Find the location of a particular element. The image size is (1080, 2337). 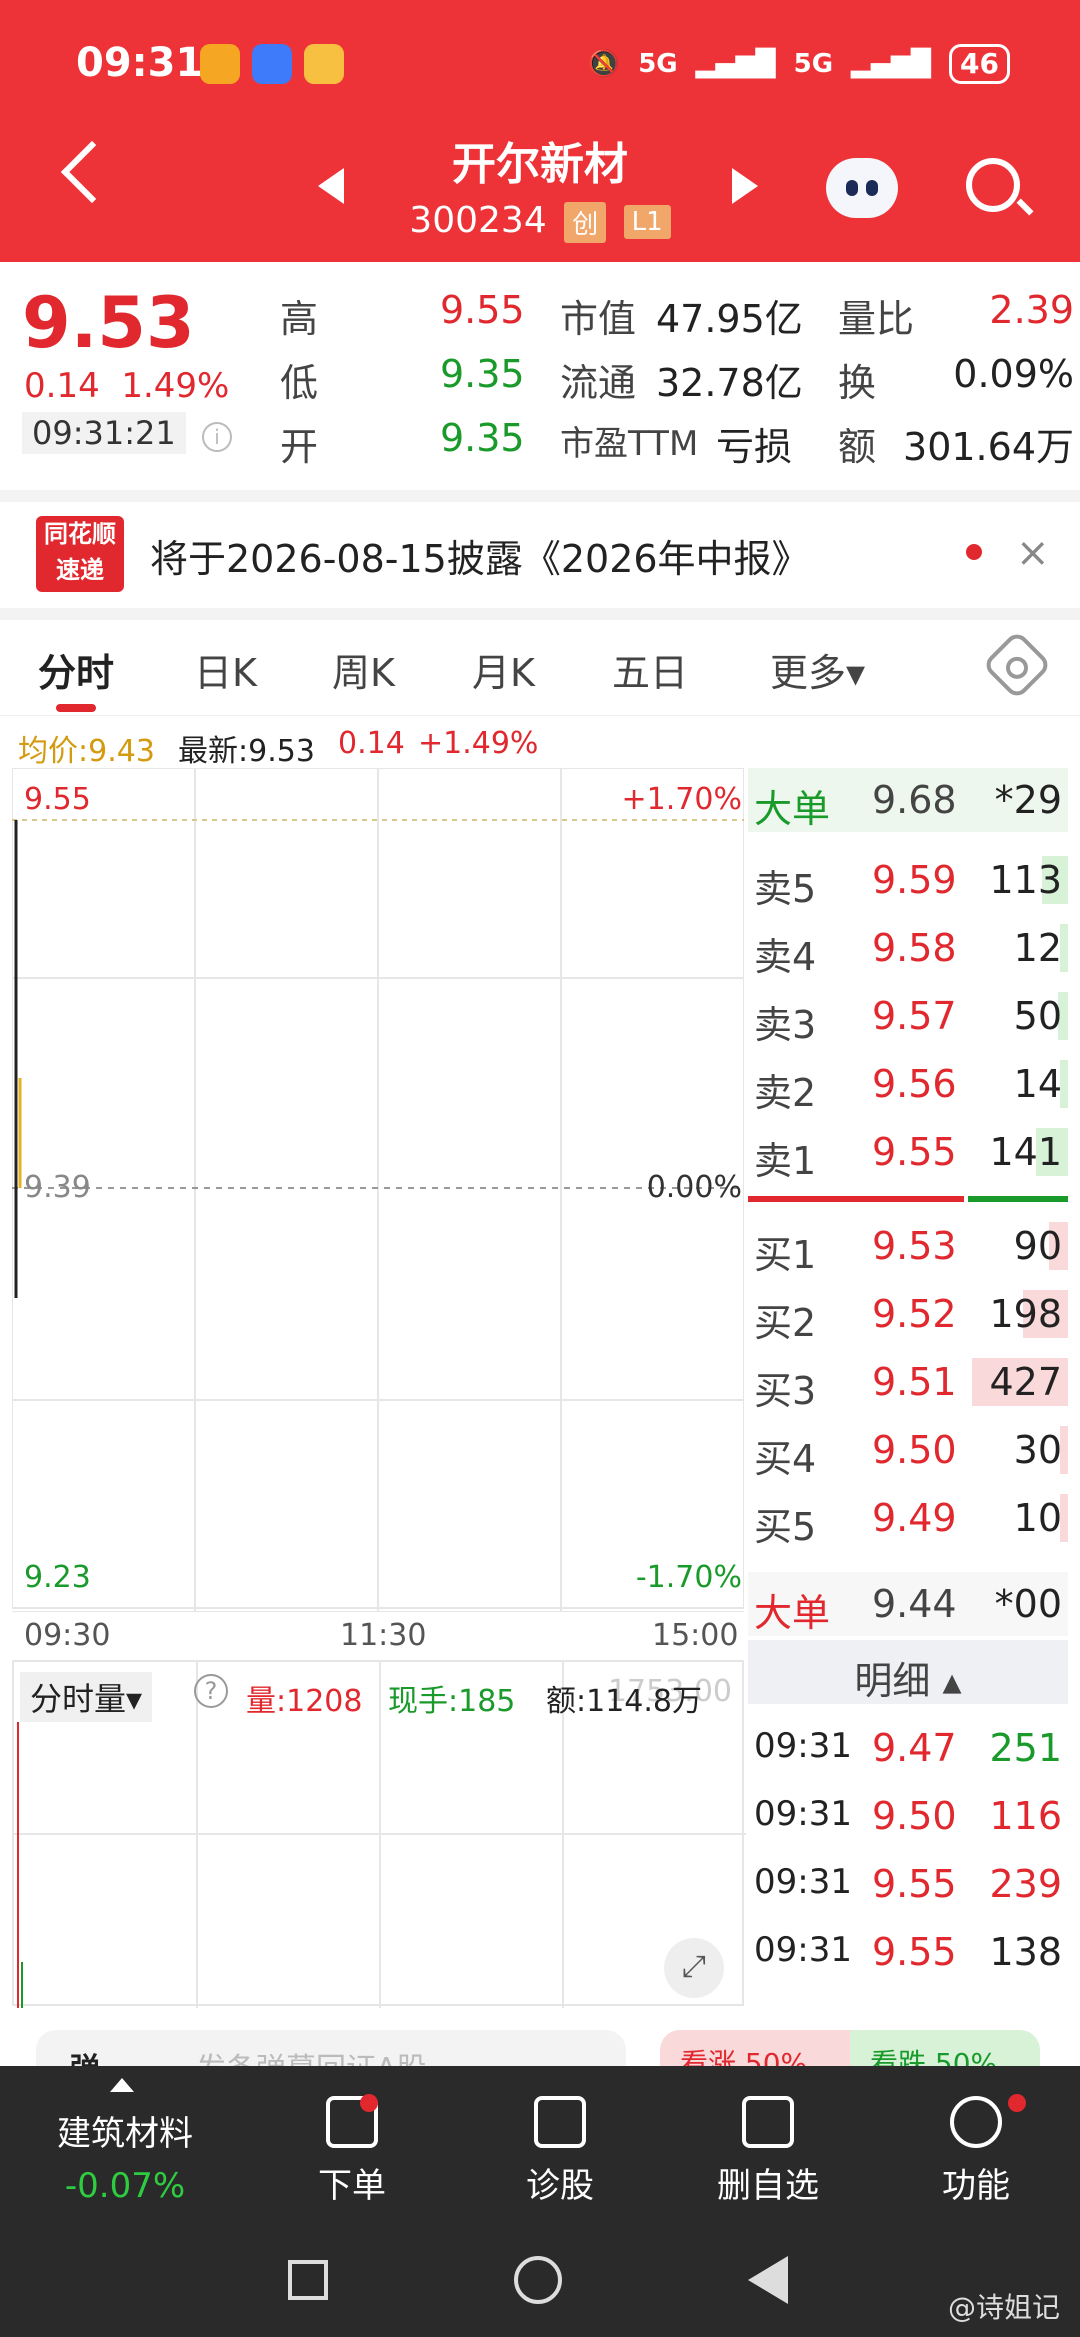

bid-row: 买2 9.52 198 is located at coordinates (908, 1314).